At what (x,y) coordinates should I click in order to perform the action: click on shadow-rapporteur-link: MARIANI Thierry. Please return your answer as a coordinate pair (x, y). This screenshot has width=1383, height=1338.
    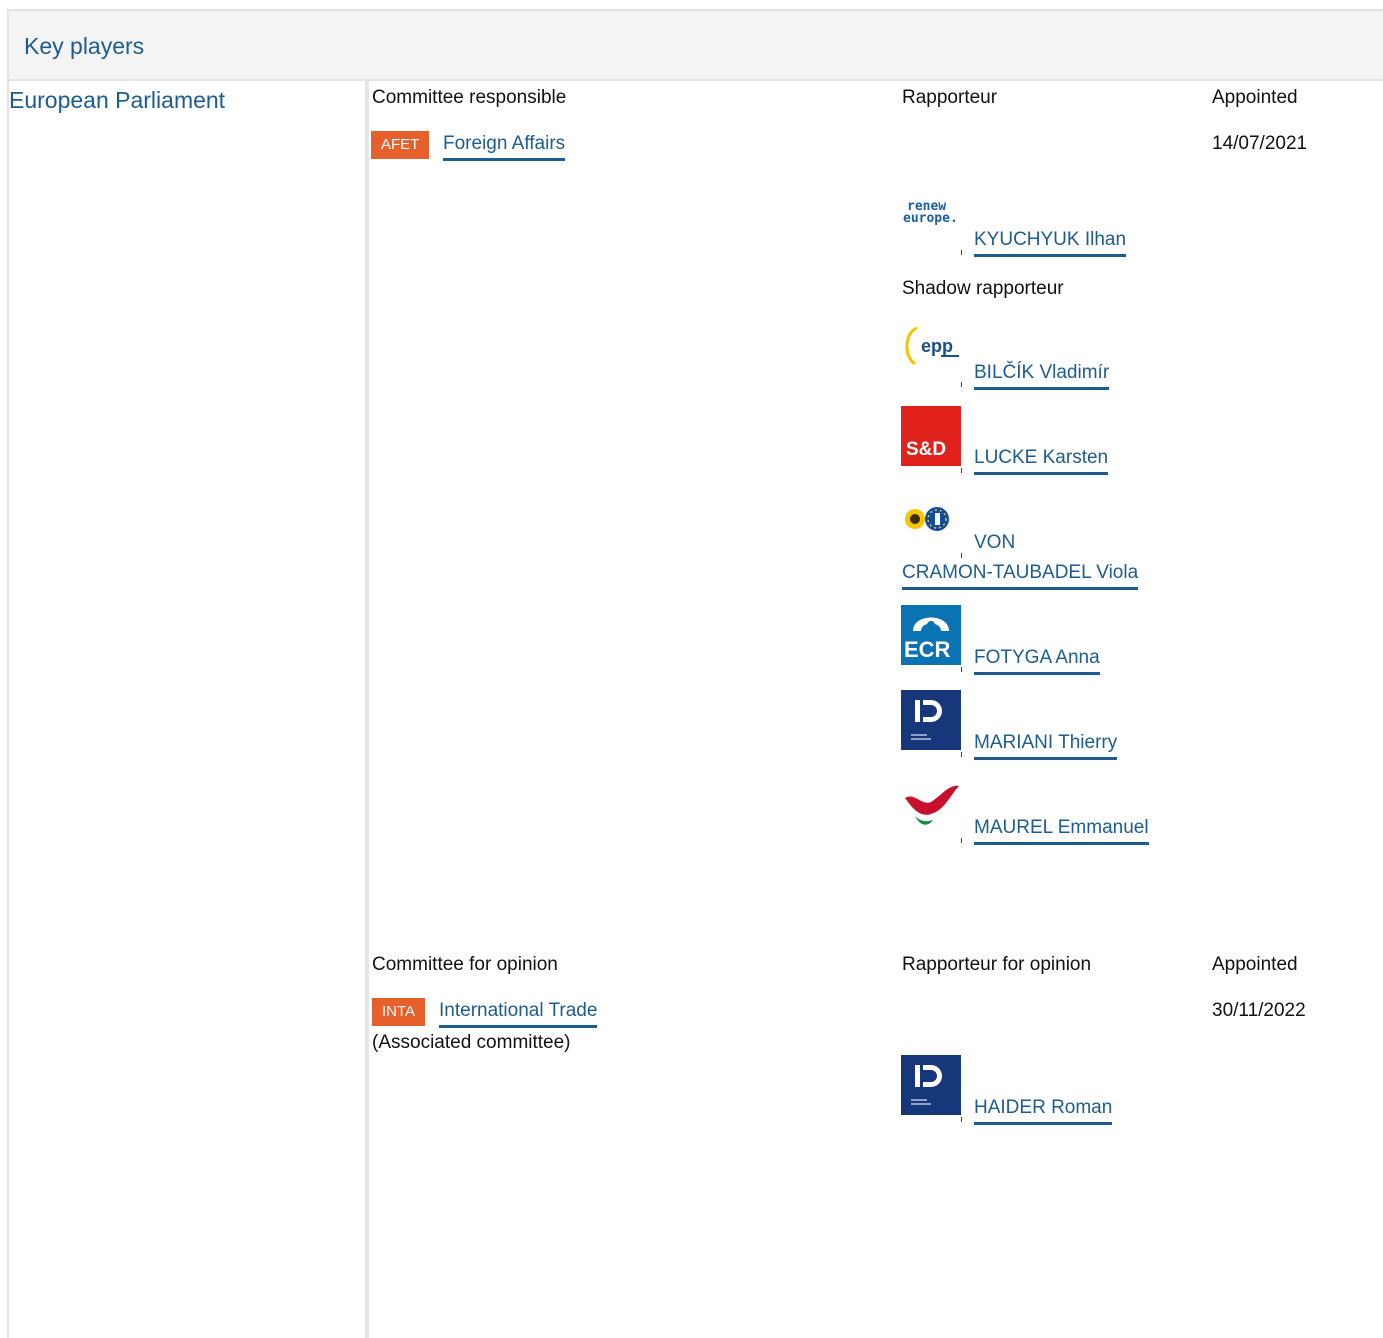
    Looking at the image, I should click on (1046, 746).